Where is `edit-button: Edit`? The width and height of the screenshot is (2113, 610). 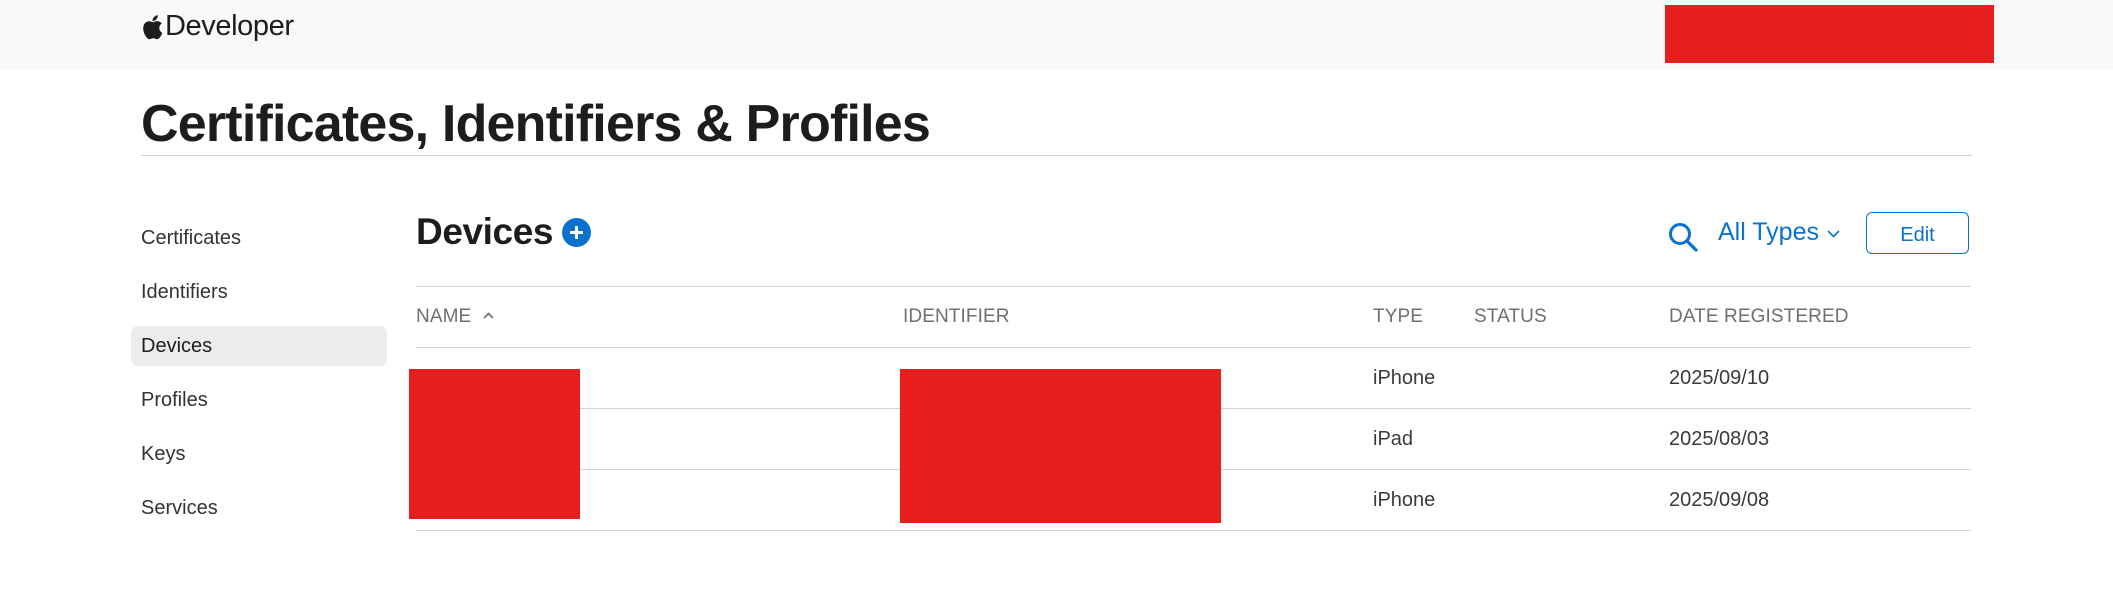
edit-button: Edit is located at coordinates (1917, 233).